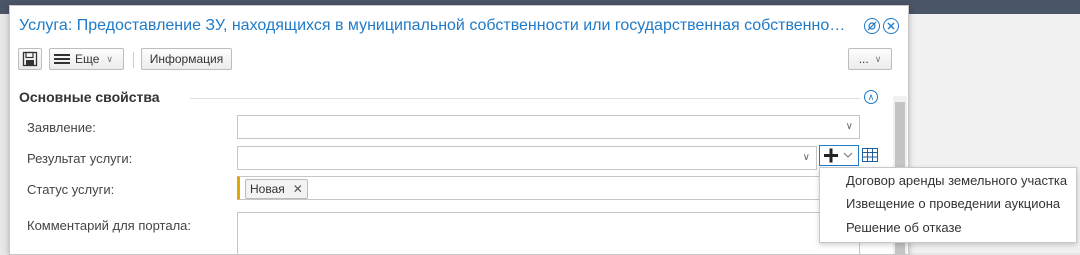 Image resolution: width=1080 pixels, height=255 pixels. What do you see at coordinates (953, 204) in the screenshot?
I see `dropdown-item-auction-notice: Извещение о проведении аукциона` at bounding box center [953, 204].